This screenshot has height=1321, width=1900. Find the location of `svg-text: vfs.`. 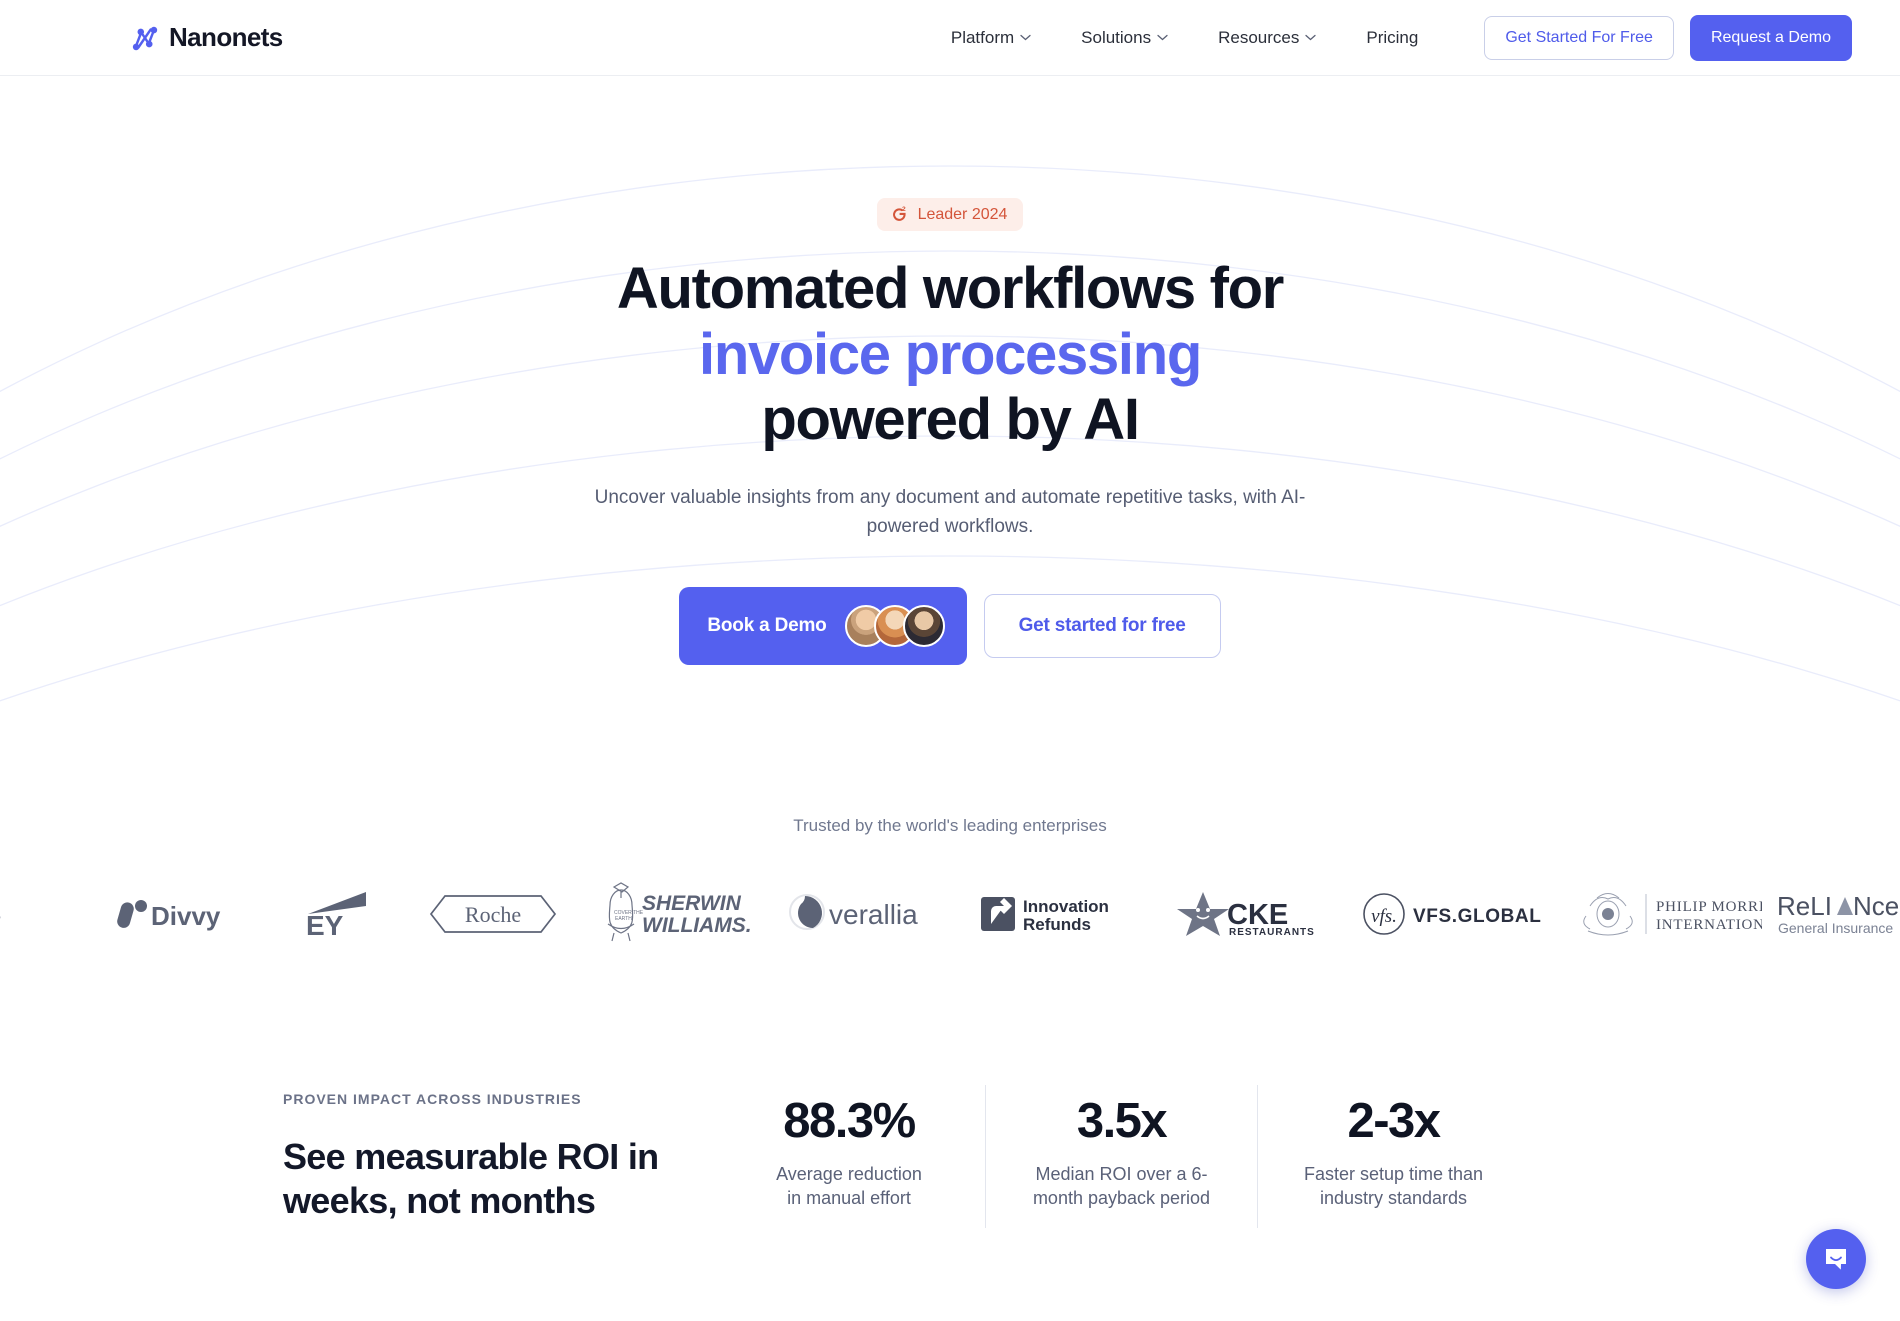

svg-text: vfs. is located at coordinates (1384, 916).